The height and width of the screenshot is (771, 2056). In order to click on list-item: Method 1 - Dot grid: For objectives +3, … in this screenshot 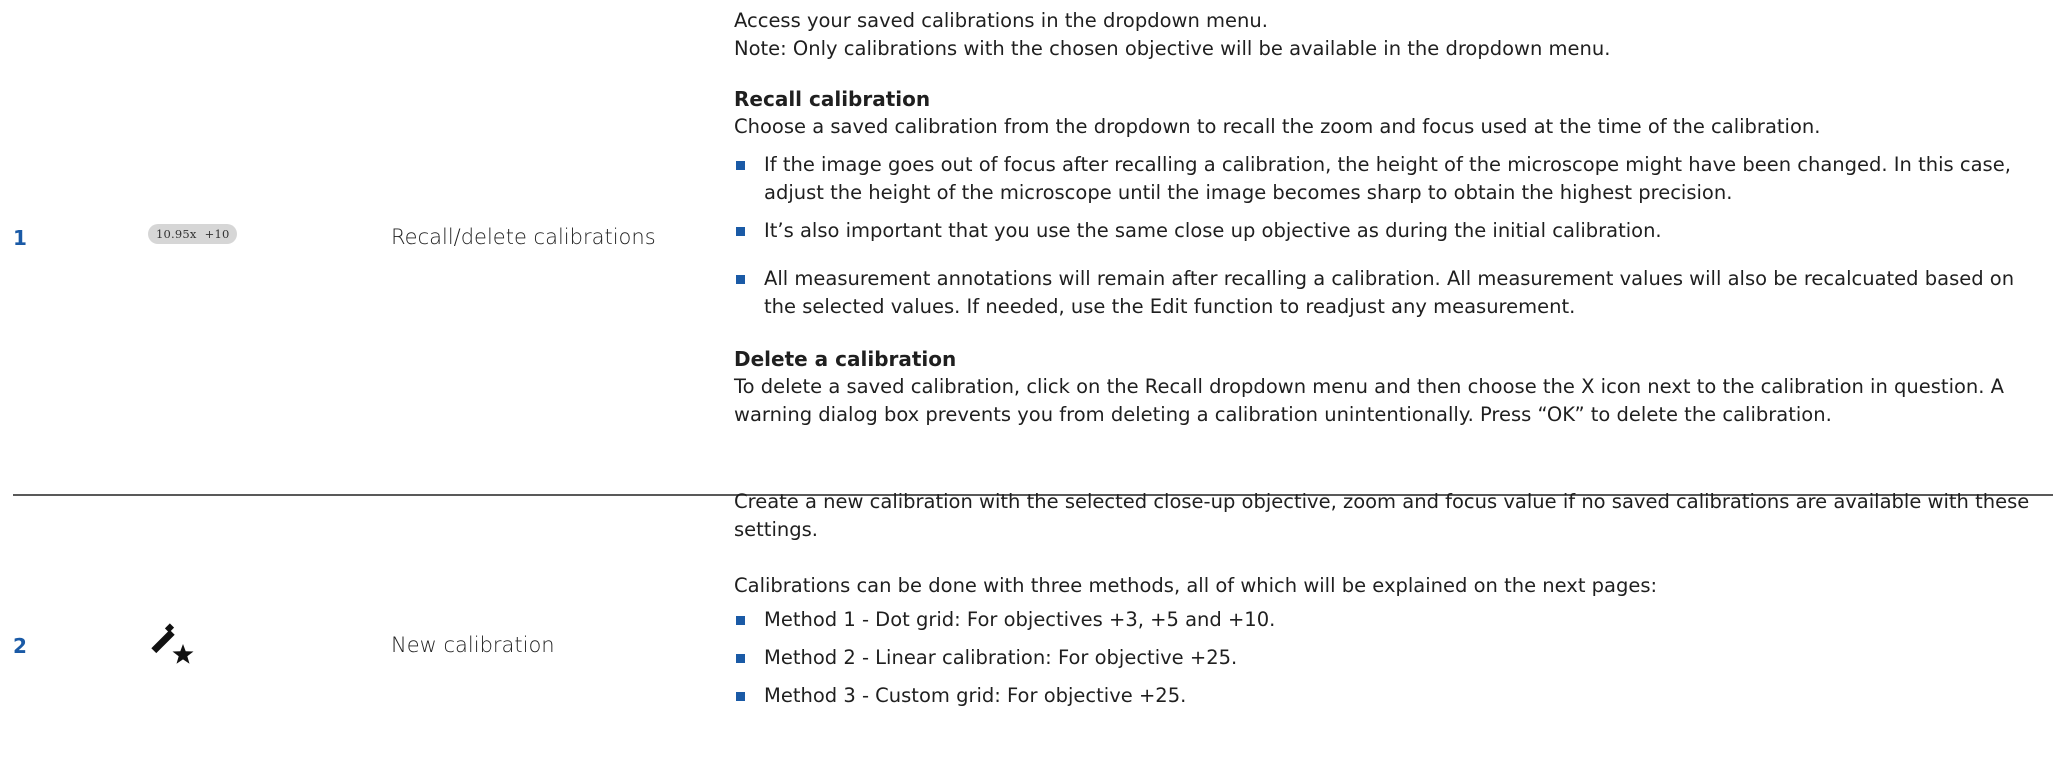, I will do `click(1384, 620)`.